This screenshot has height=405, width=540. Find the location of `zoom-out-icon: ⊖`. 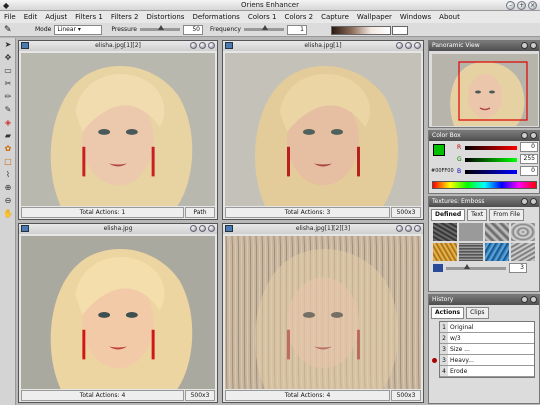

zoom-out-icon: ⊖ is located at coordinates (8, 201).